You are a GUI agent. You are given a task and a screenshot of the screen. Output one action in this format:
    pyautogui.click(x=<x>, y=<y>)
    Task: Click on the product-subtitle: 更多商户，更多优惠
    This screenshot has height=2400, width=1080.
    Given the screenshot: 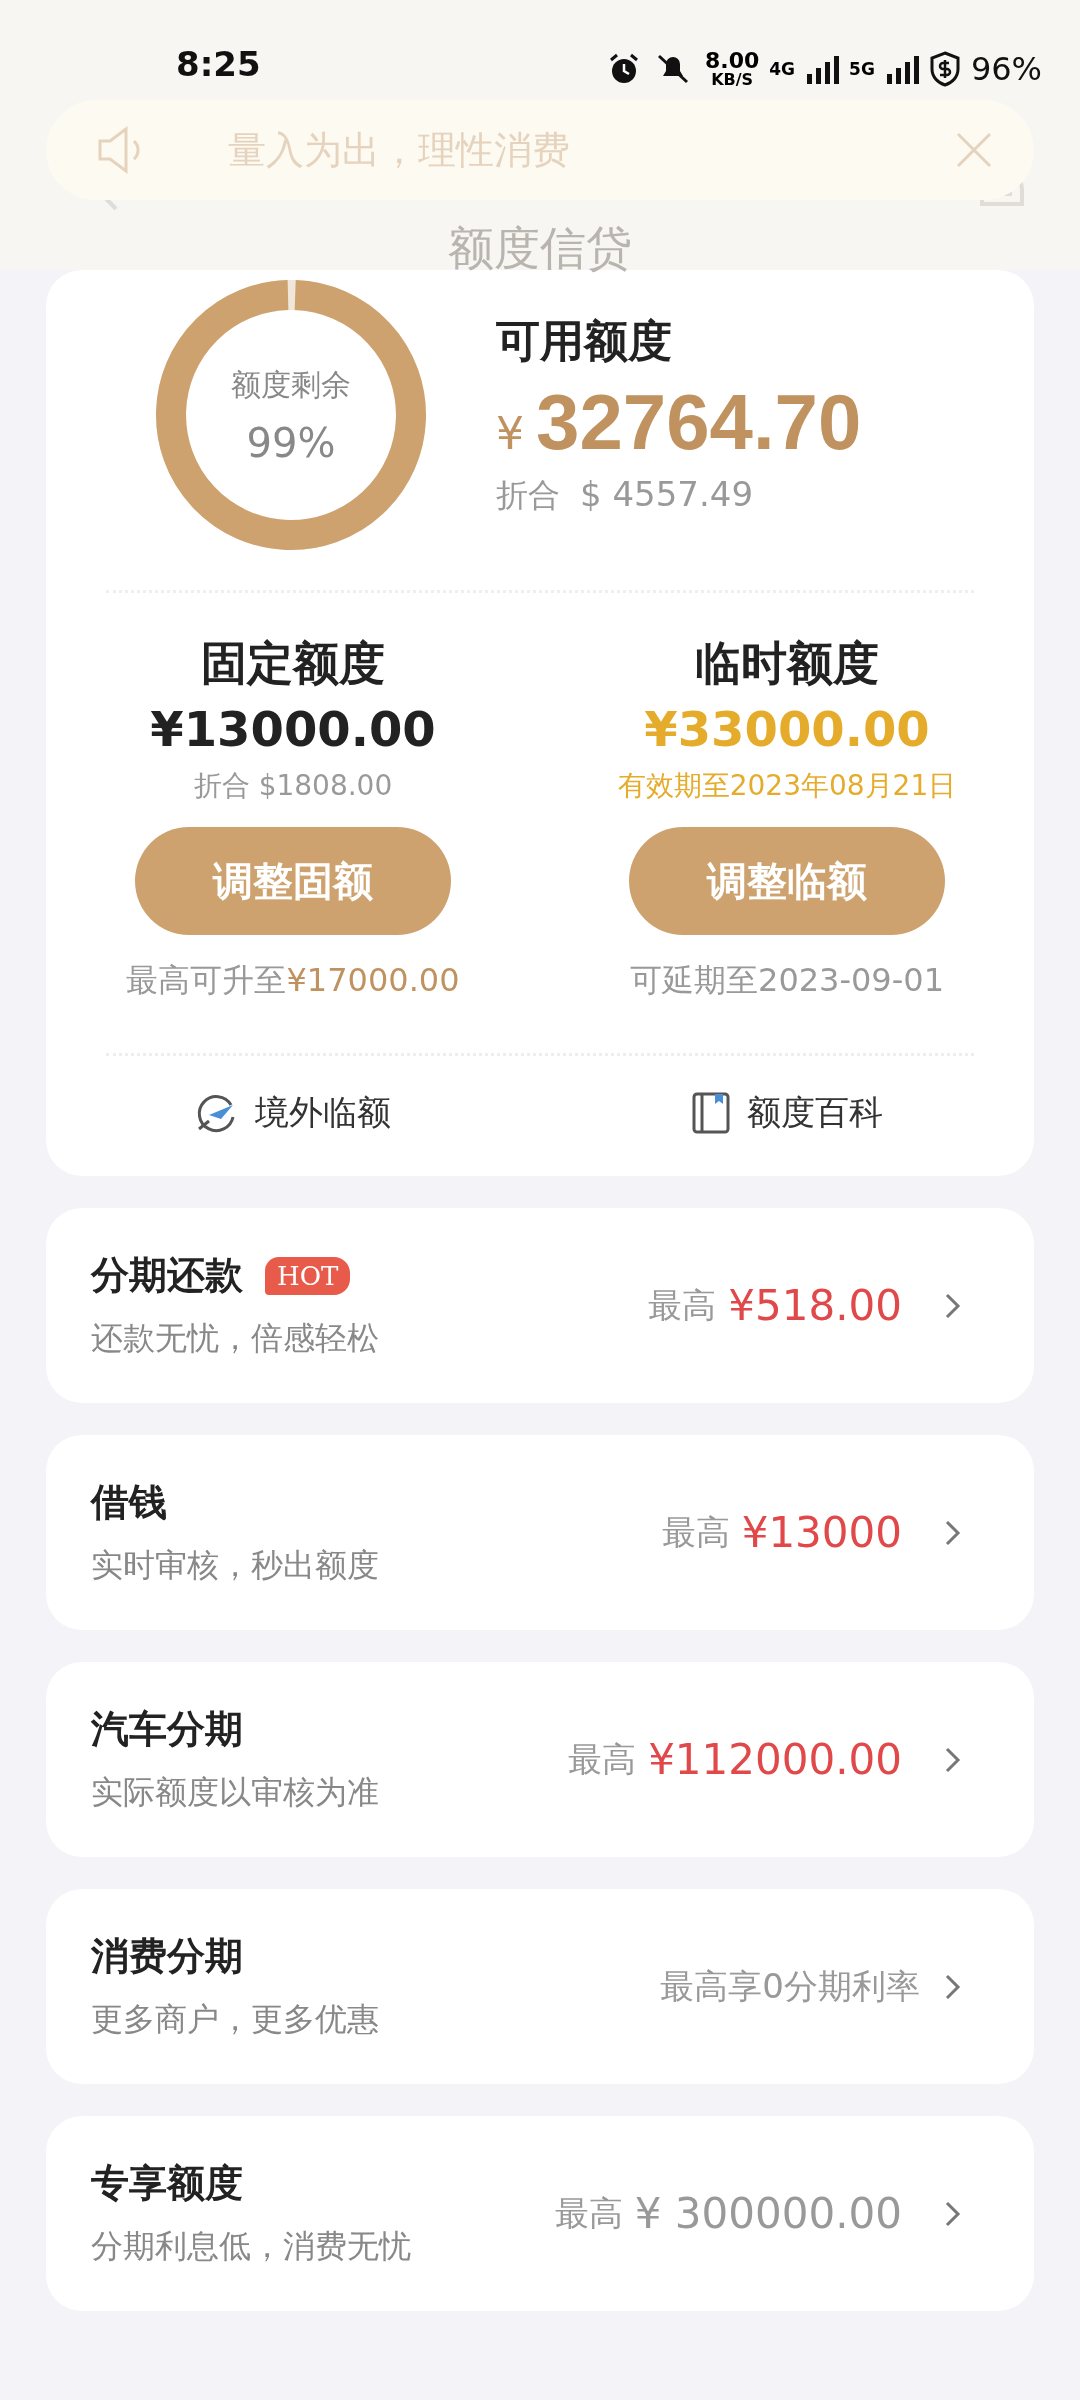 What is the action you would take?
    pyautogui.click(x=235, y=2019)
    